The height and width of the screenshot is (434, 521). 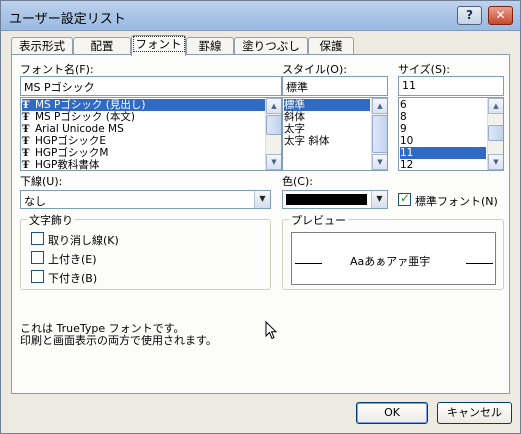 What do you see at coordinates (443, 165) in the screenshot?
I see `list-item: 12` at bounding box center [443, 165].